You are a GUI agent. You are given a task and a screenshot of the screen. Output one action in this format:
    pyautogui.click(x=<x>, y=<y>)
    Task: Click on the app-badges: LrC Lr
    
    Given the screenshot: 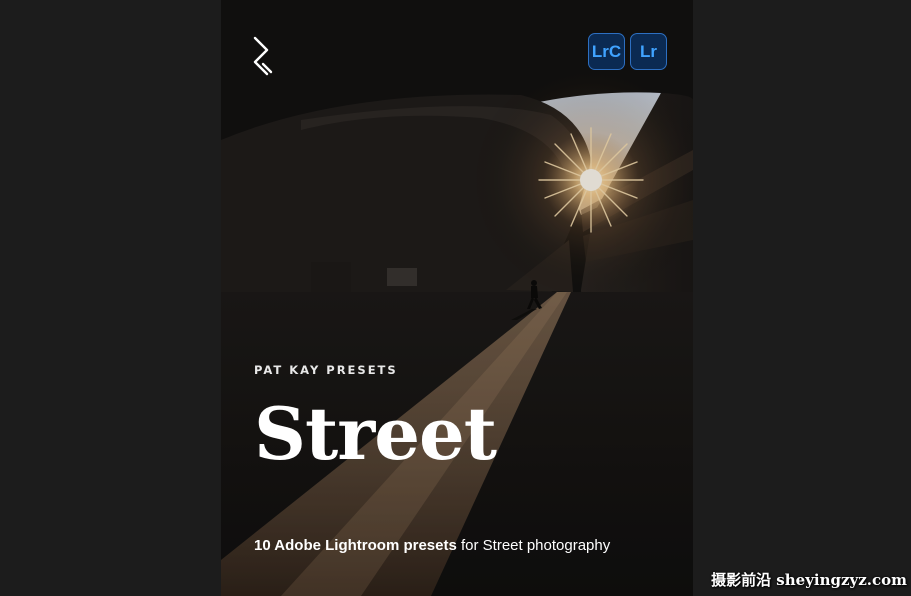 What is the action you would take?
    pyautogui.click(x=627, y=51)
    